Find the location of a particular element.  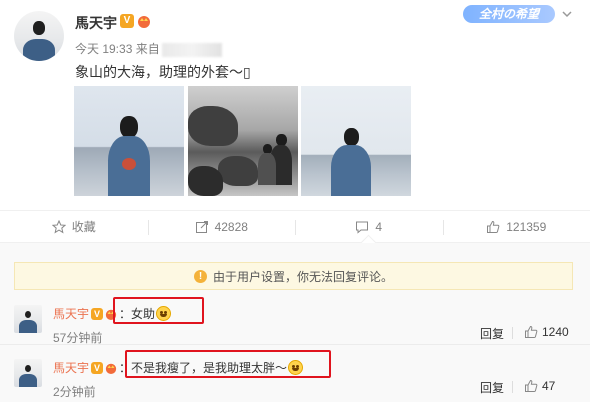

comment-item: 馬天宇 V ：女助 57分钟前 回复 1240 is located at coordinates (295, 320).